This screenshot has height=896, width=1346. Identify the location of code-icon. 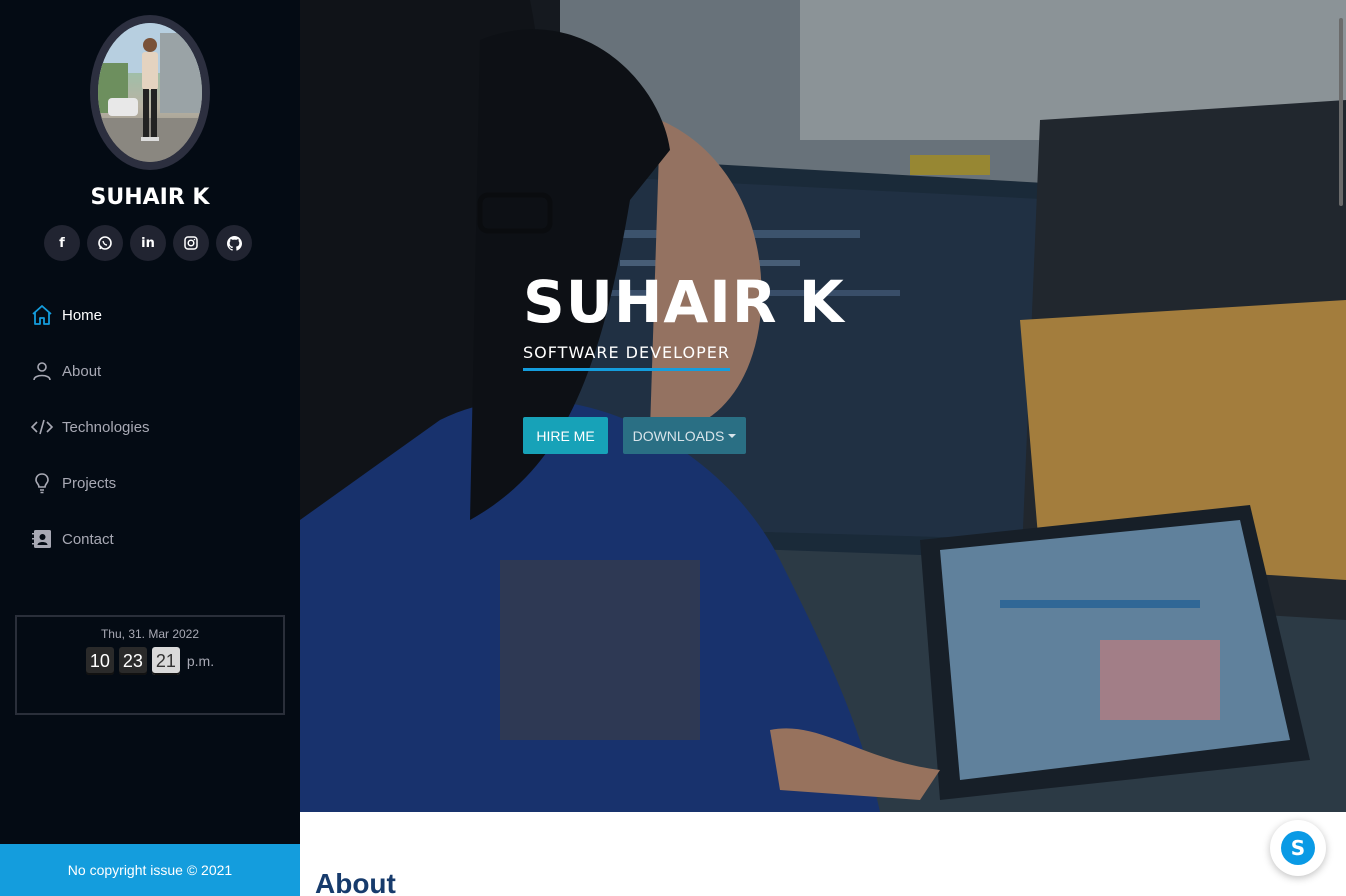
(42, 427).